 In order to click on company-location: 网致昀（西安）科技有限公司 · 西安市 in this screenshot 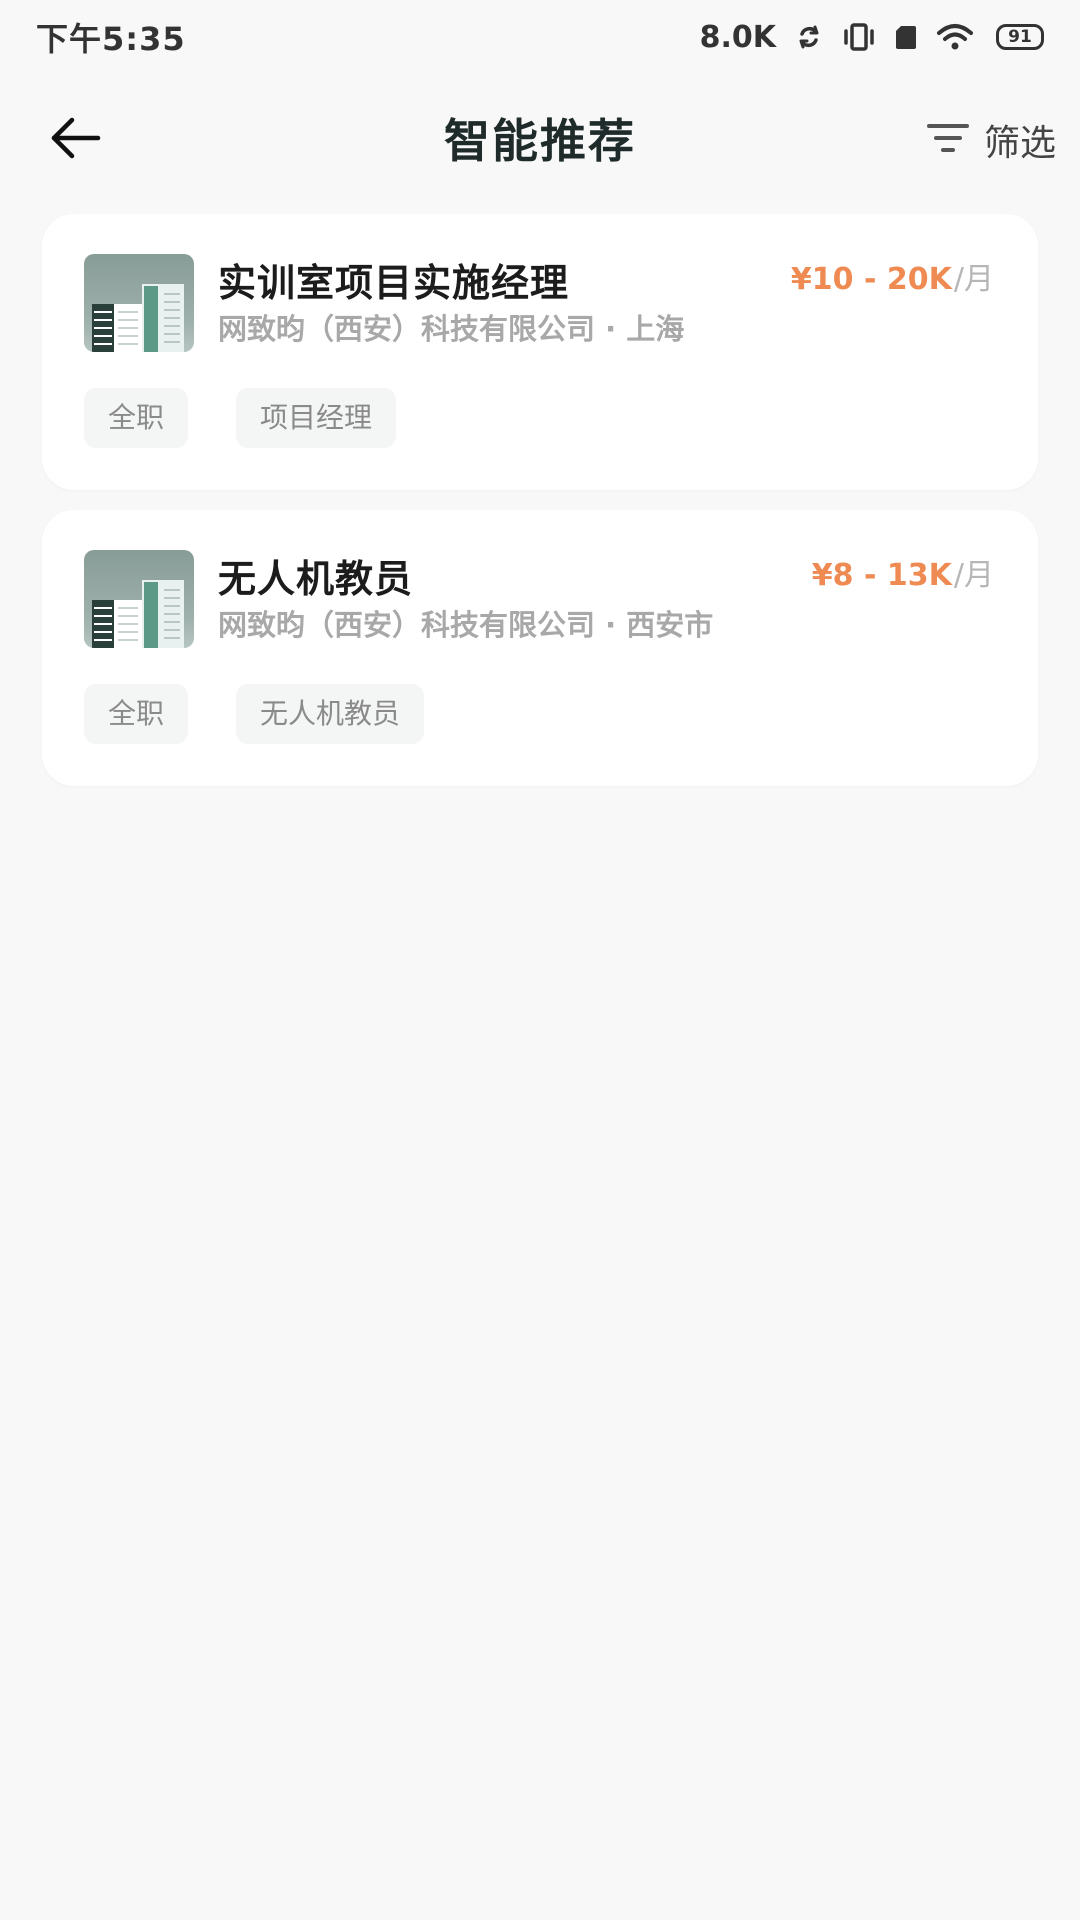, I will do `click(466, 625)`.